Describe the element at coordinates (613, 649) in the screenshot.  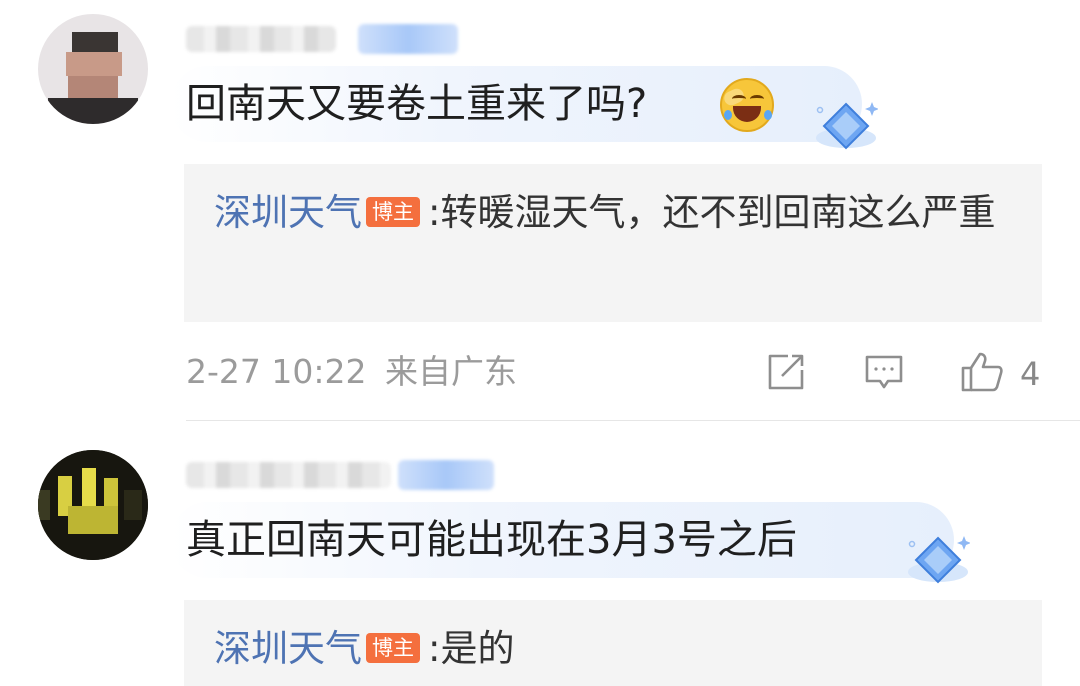
I see `reply-body: 深圳天气 博主:是的` at that location.